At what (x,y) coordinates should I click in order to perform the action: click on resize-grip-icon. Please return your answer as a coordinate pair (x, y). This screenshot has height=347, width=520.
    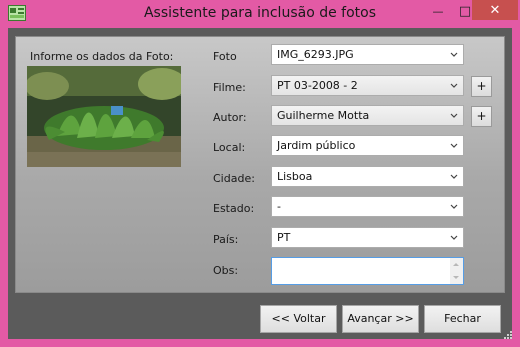
    Looking at the image, I should click on (508, 335).